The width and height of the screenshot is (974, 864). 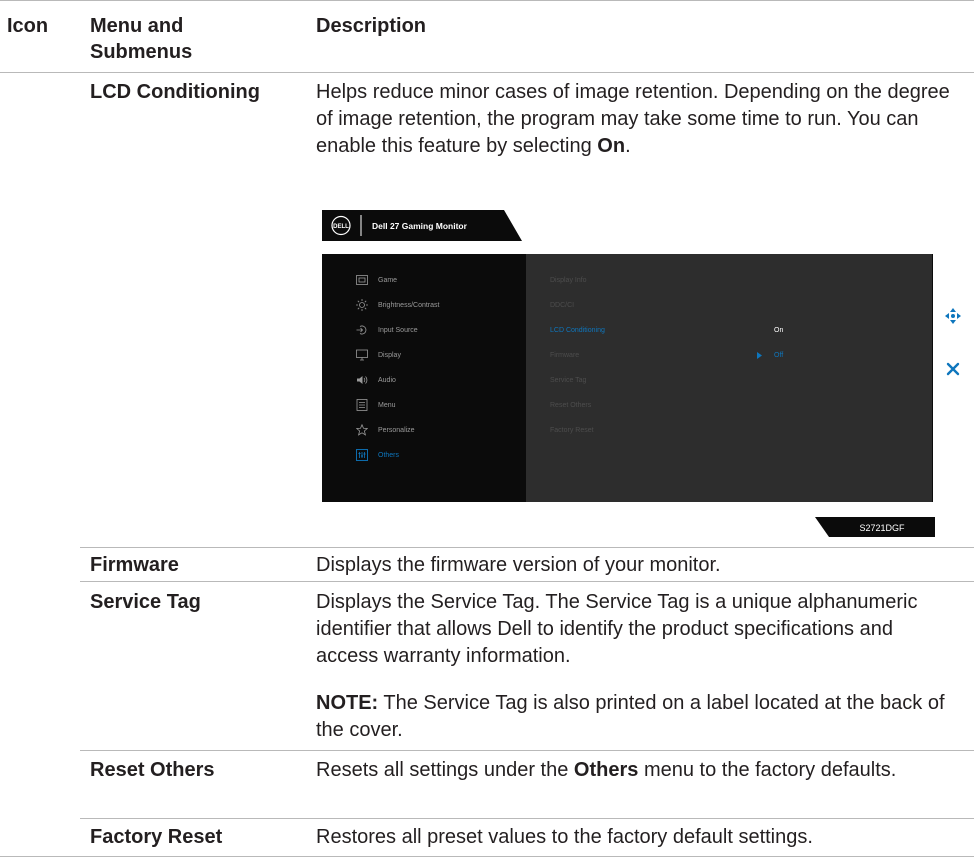 I want to click on game-icon, so click(x=362, y=280).